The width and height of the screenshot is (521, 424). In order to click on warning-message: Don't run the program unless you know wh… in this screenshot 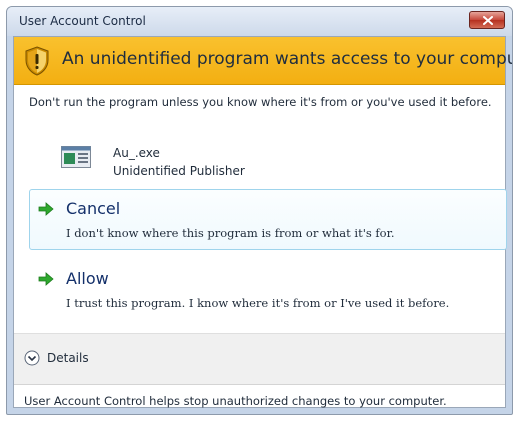, I will do `click(260, 102)`.